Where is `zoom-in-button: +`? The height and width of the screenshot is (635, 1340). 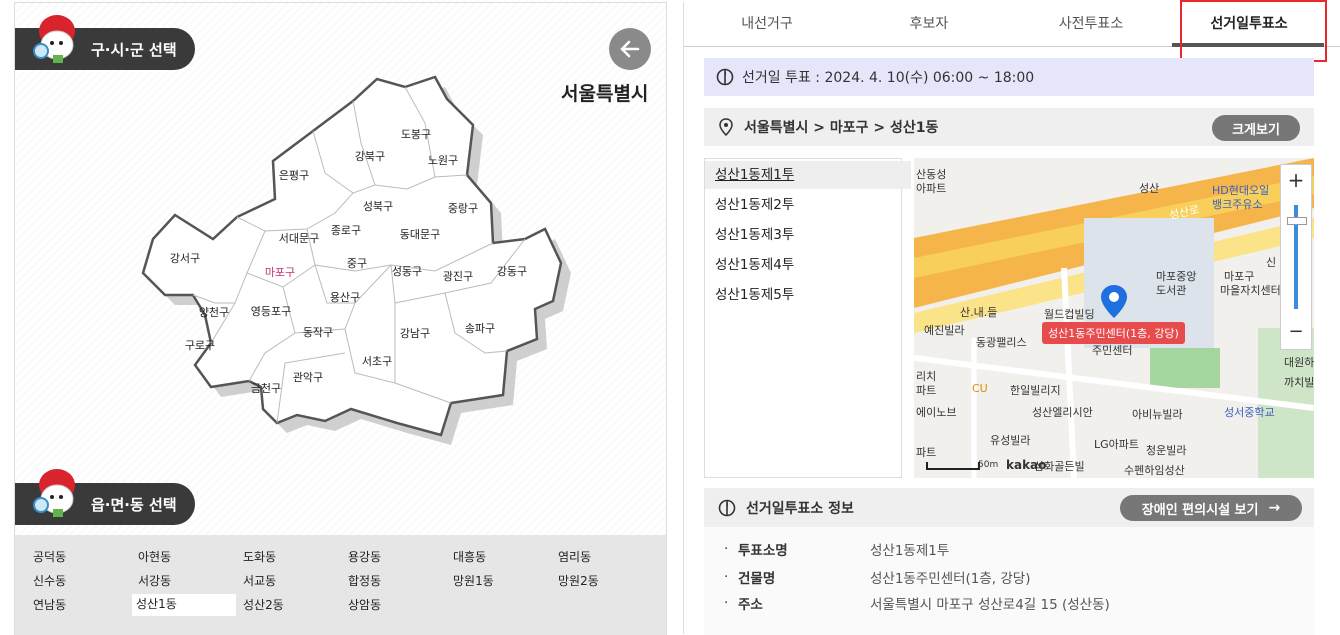 zoom-in-button: + is located at coordinates (1296, 180).